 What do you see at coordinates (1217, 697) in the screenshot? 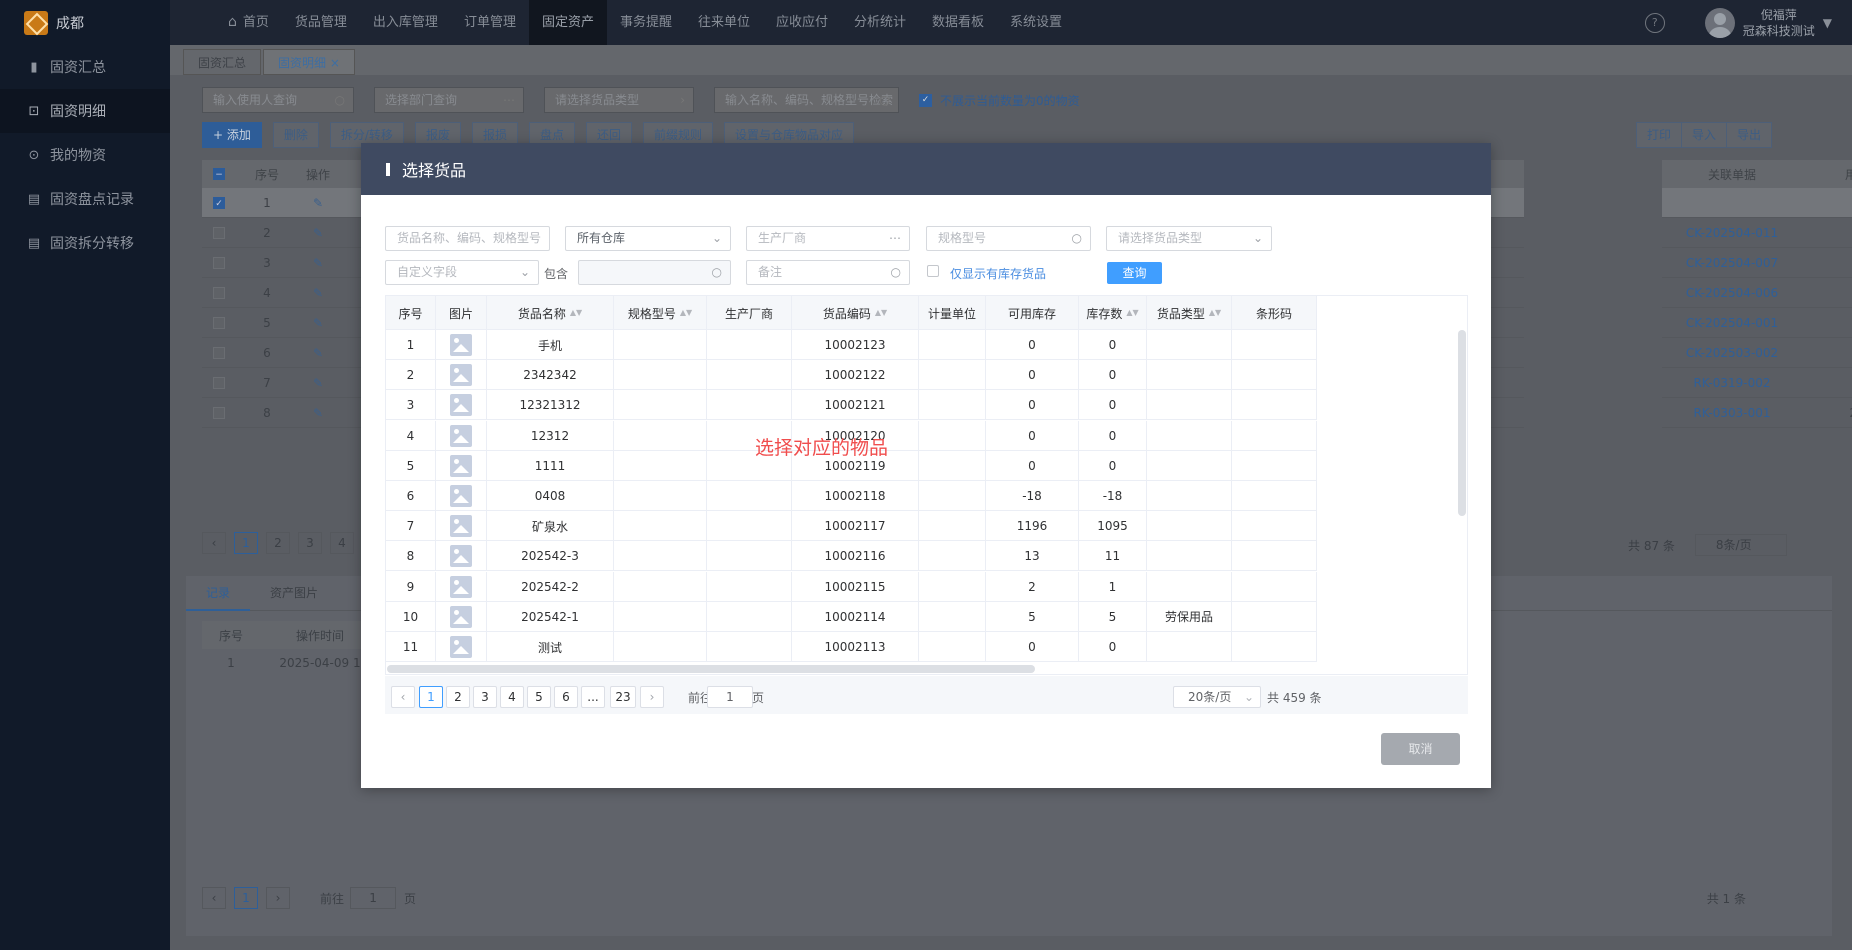
I see `page-size-select: 20条/页 ⌄` at bounding box center [1217, 697].